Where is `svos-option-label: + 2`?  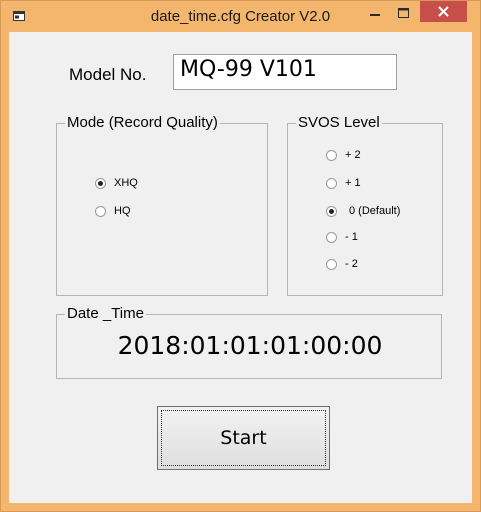 svos-option-label: + 2 is located at coordinates (353, 155).